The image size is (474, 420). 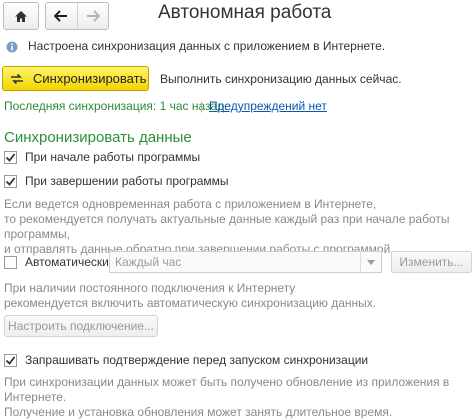 I want to click on on-start-row: При начале работы программы, so click(x=102, y=157).